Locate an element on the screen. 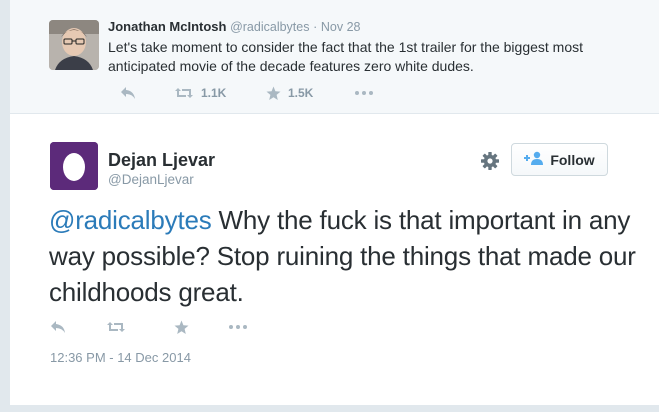 The height and width of the screenshot is (412, 659). parent-more-button is located at coordinates (364, 93).